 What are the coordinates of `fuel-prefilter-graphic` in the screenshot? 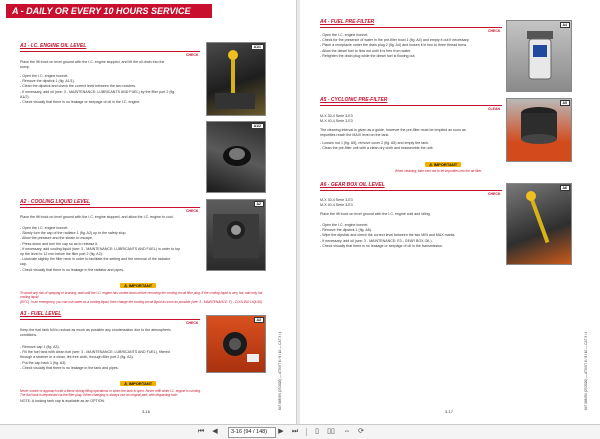 It's located at (540, 55).